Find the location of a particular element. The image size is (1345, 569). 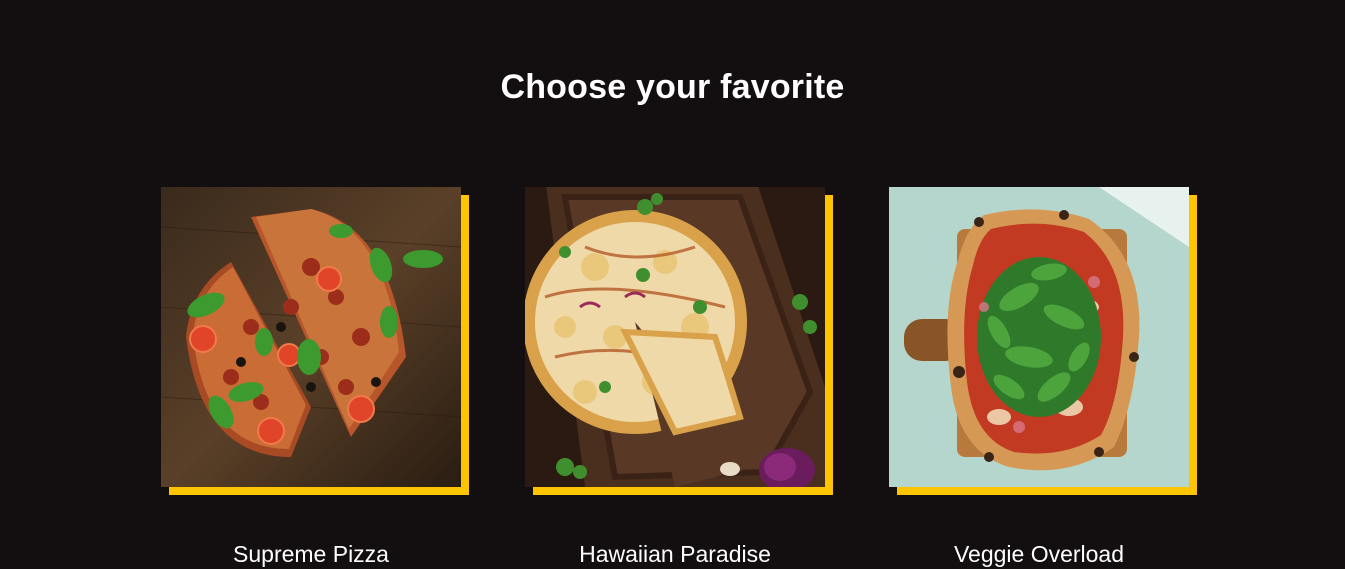

card-title: Hawaiian Paradise is located at coordinates (675, 554).